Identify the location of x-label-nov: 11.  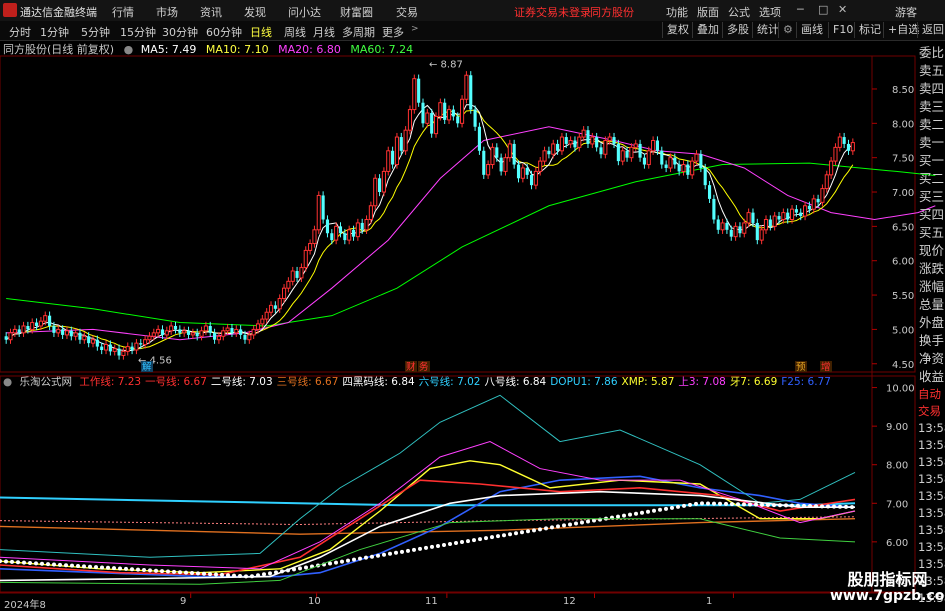
(431, 601).